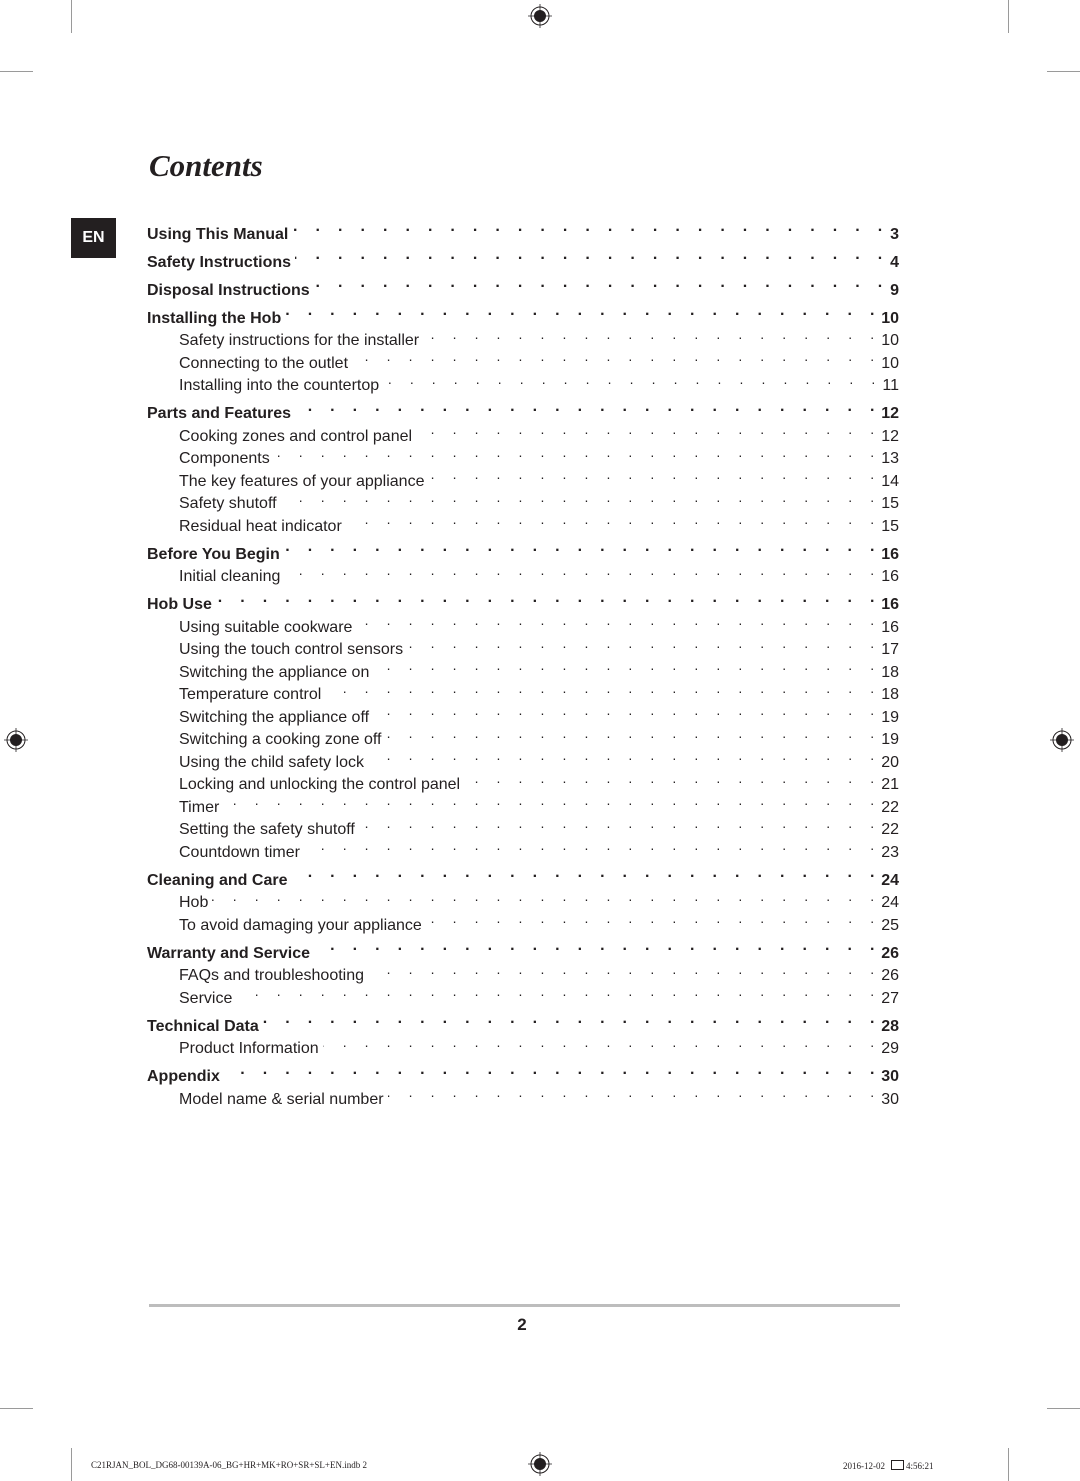 The width and height of the screenshot is (1080, 1481). I want to click on toc-entry-page-number: 20, so click(890, 762).